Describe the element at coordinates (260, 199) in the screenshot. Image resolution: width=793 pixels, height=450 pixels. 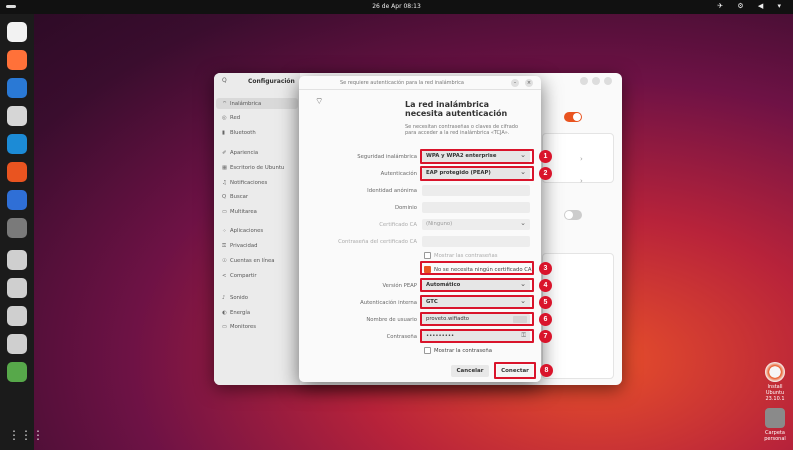
I see `sidebar-item: Q Buscar` at that location.